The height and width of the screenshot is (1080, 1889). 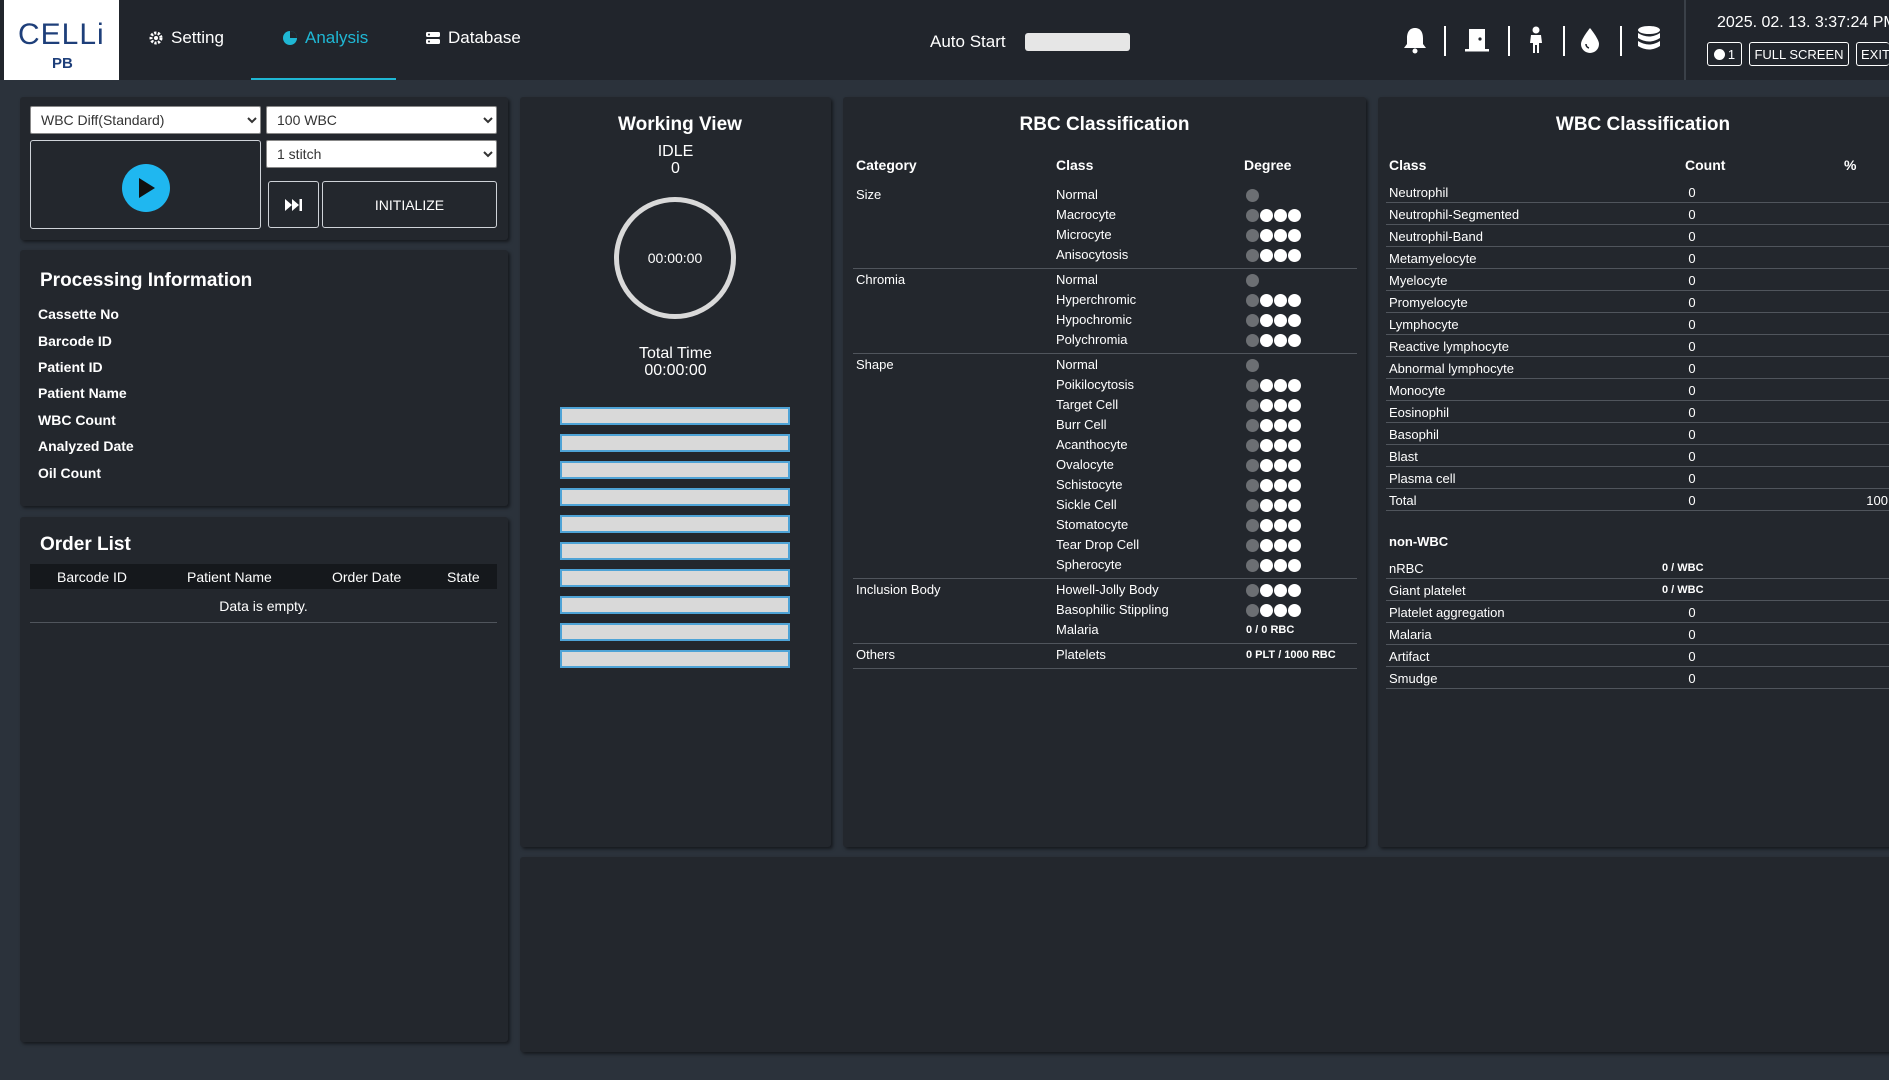 I want to click on exit-button: EXIT, so click(x=1872, y=54).